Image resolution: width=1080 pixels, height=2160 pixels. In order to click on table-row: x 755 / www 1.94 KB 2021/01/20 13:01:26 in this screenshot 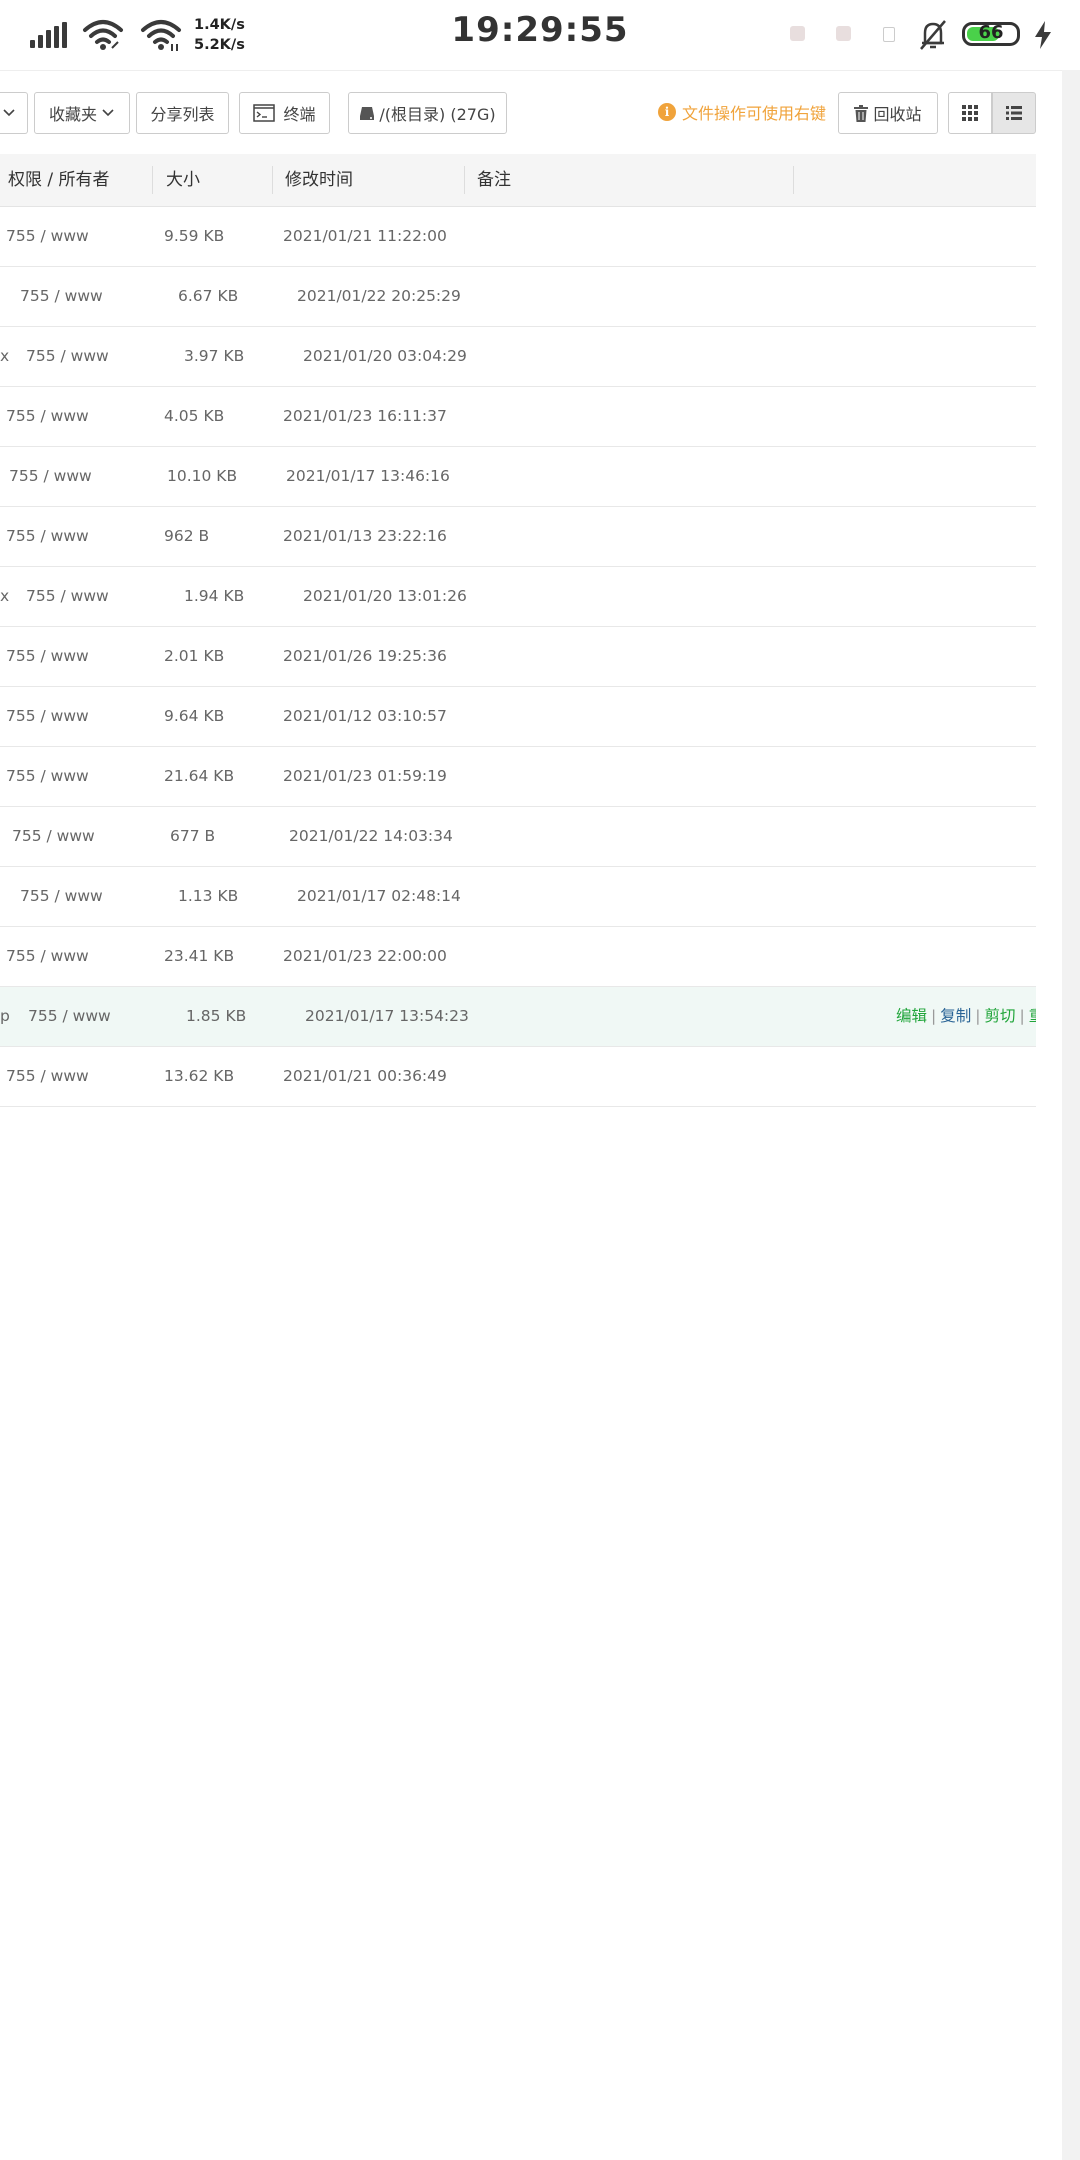, I will do `click(518, 597)`.